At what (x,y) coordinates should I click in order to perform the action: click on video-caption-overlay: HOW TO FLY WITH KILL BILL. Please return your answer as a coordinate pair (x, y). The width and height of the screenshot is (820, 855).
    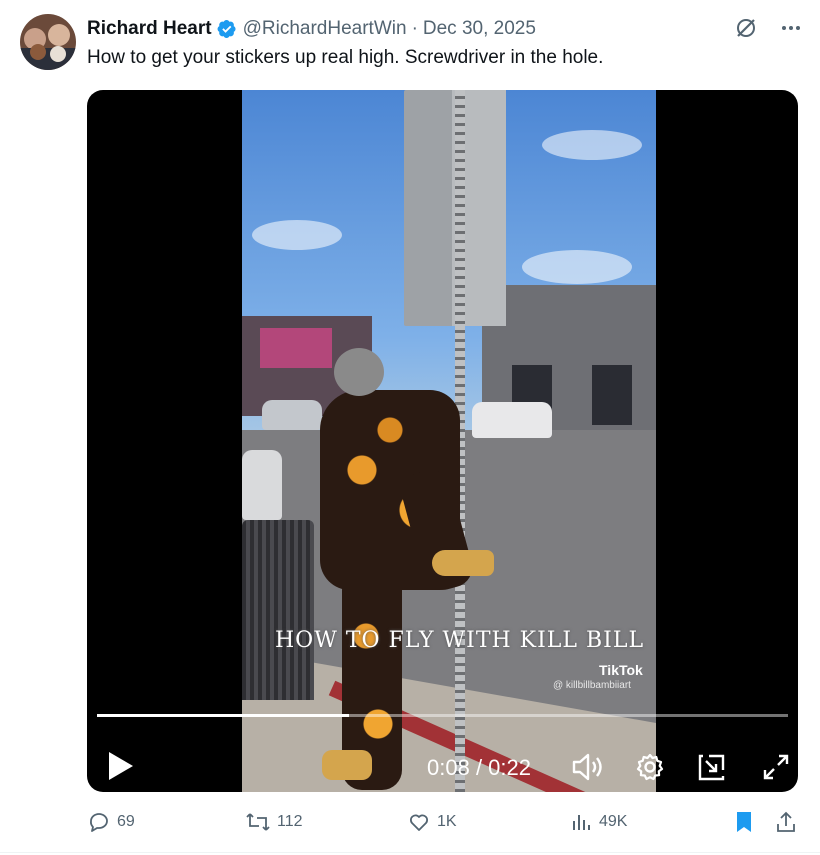
    Looking at the image, I should click on (460, 640).